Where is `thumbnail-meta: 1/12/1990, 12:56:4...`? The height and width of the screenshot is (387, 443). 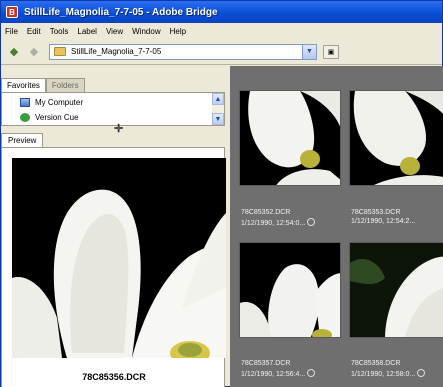 thumbnail-meta: 1/12/1990, 12:56:4... is located at coordinates (278, 373).